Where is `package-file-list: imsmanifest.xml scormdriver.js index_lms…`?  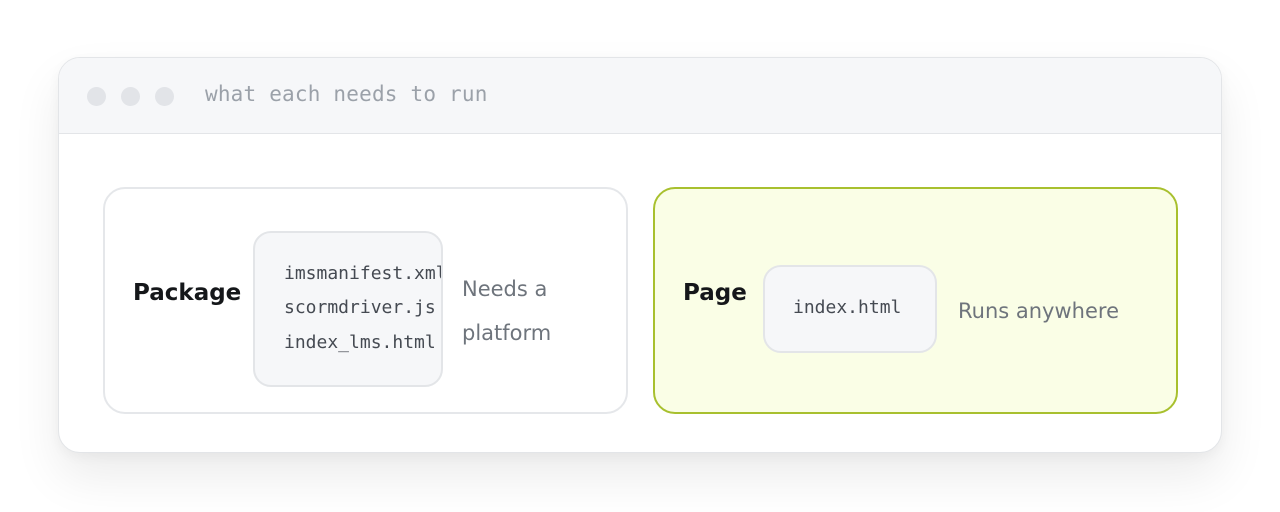 package-file-list: imsmanifest.xml scormdriver.js index_lms… is located at coordinates (348, 309).